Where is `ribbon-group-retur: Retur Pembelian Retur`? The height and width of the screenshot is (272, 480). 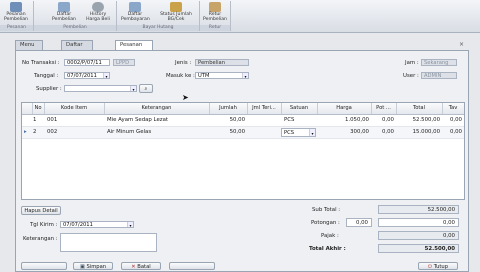
ribbon-group-retur: Retur Pembelian Retur is located at coordinates (215, 16).